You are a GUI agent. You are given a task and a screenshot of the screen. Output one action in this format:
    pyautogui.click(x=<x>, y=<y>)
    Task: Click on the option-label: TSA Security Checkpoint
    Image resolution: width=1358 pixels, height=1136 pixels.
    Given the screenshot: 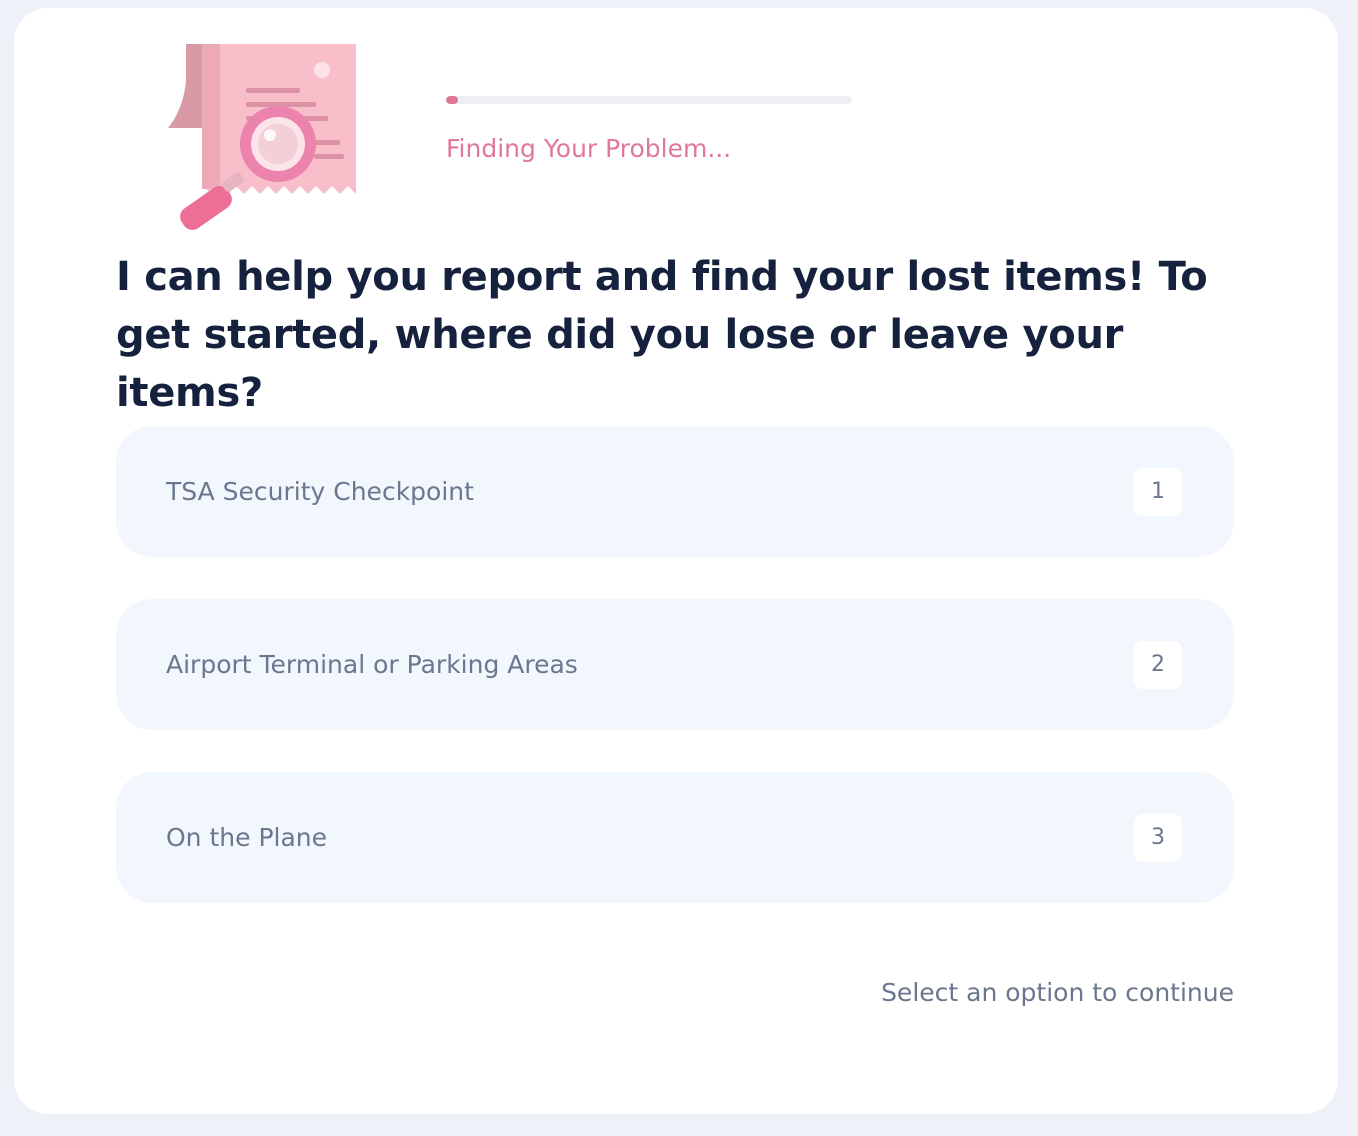 What is the action you would take?
    pyautogui.click(x=320, y=491)
    